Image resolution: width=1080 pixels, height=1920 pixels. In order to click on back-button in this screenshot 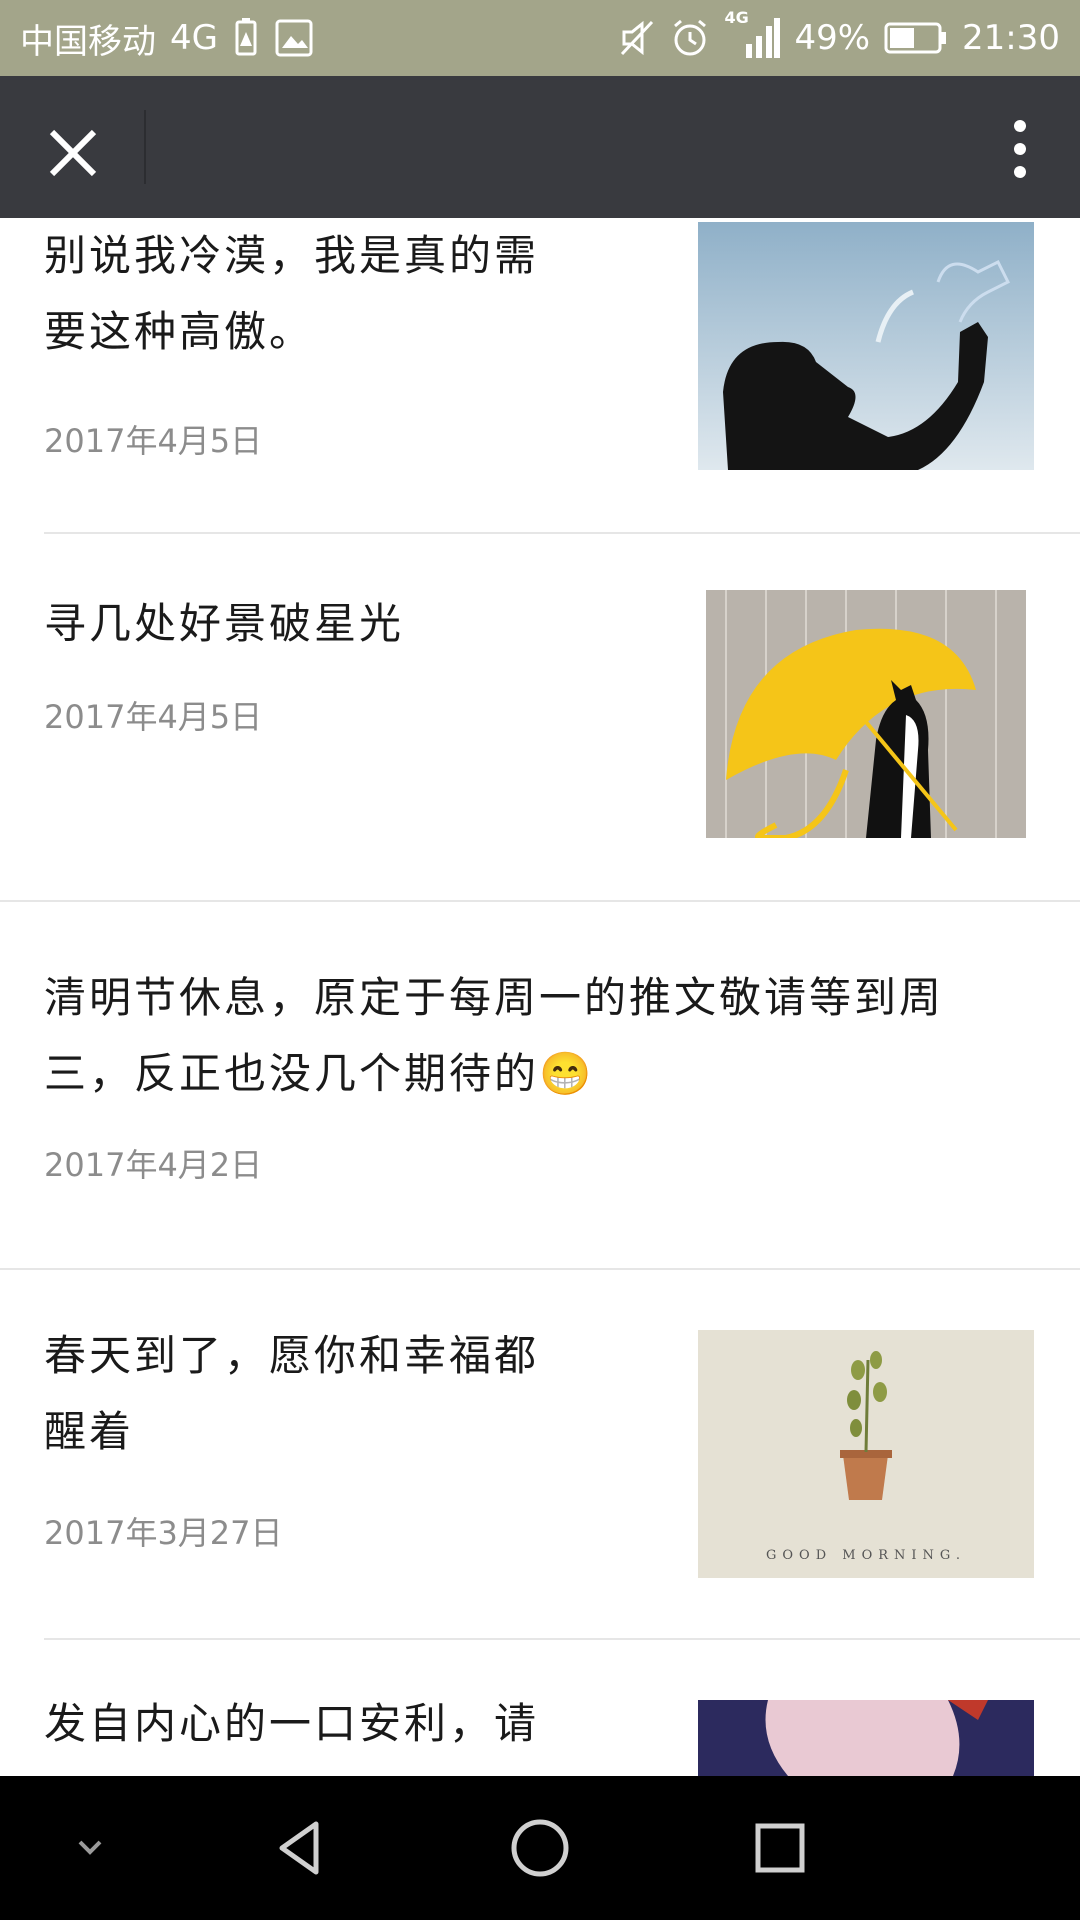, I will do `click(300, 1848)`.